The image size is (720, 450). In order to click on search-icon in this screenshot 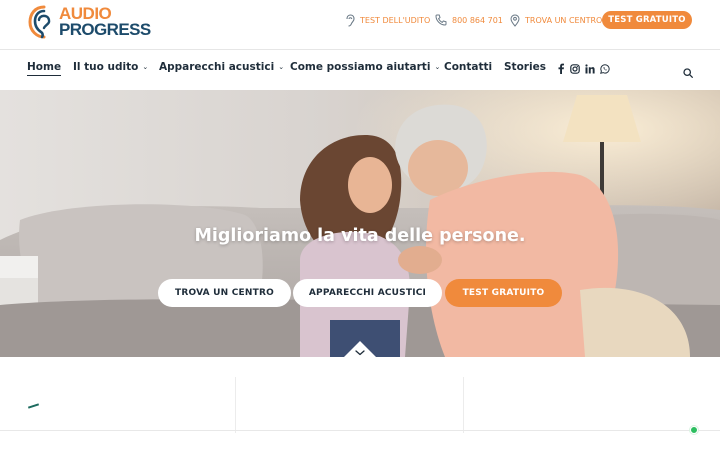, I will do `click(688, 73)`.